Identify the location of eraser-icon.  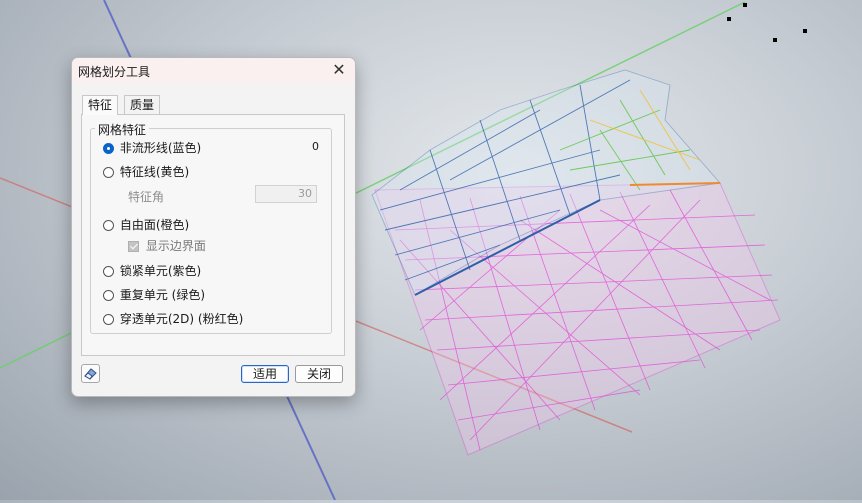
(90, 374).